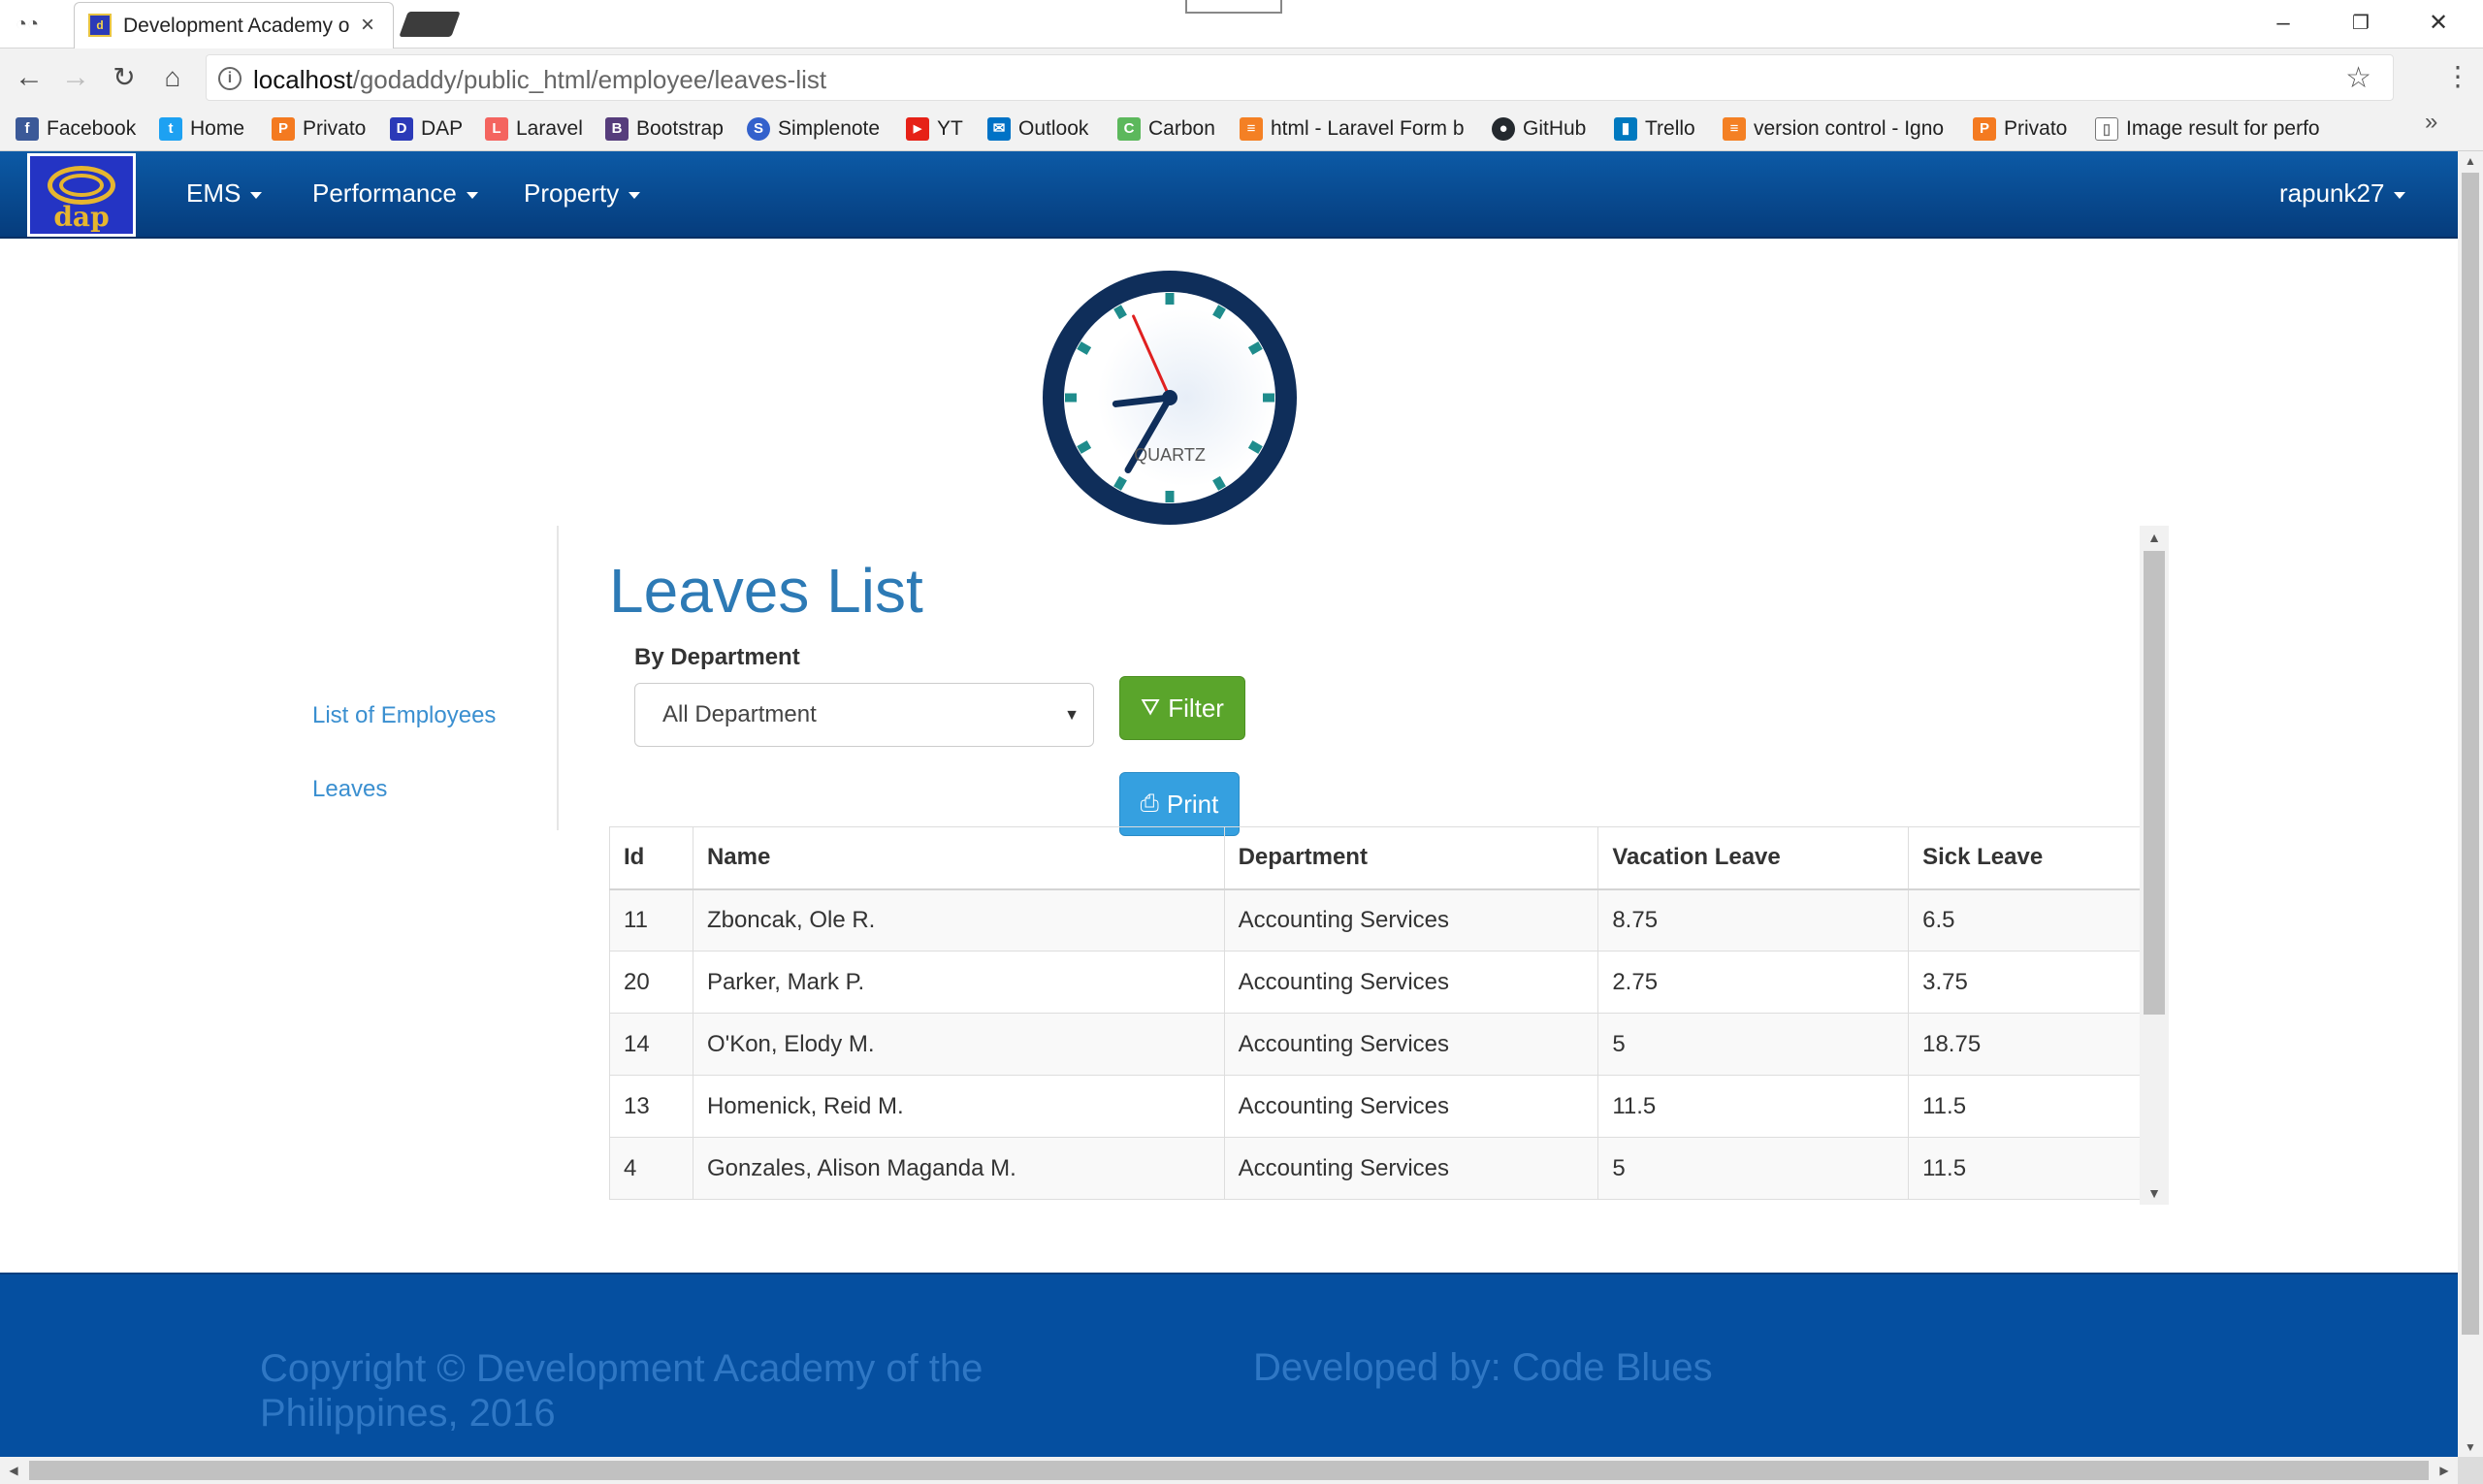 The image size is (2483, 1484). I want to click on simplenote-icon: S, so click(759, 129).